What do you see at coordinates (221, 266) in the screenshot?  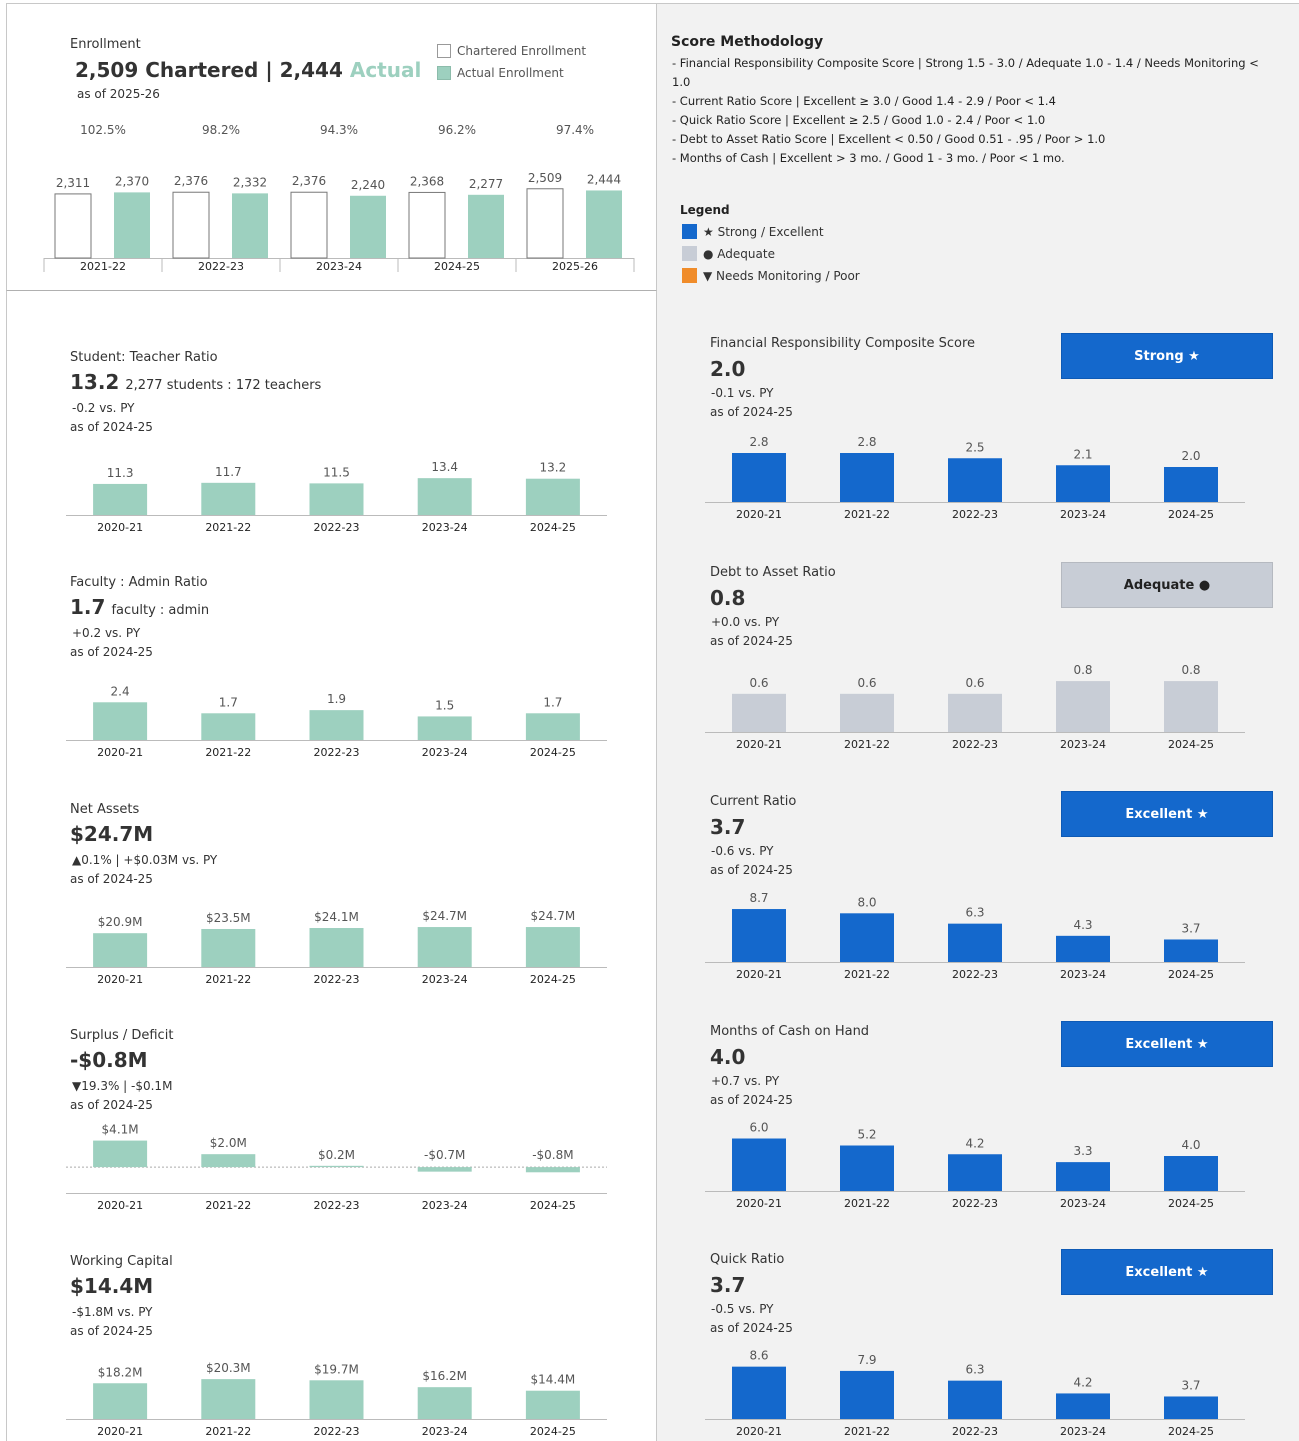 I see `enrollment-tick-label: 2022-23` at bounding box center [221, 266].